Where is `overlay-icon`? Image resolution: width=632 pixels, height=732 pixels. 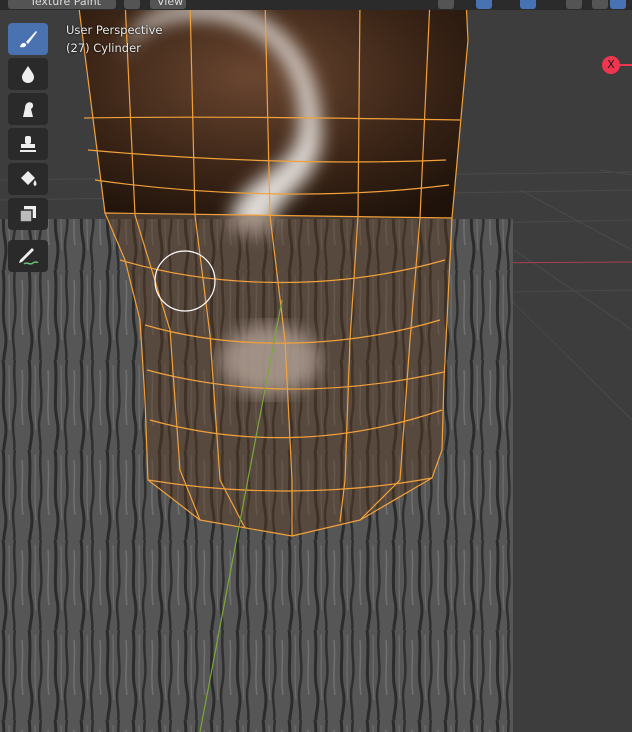 overlay-icon is located at coordinates (528, 4).